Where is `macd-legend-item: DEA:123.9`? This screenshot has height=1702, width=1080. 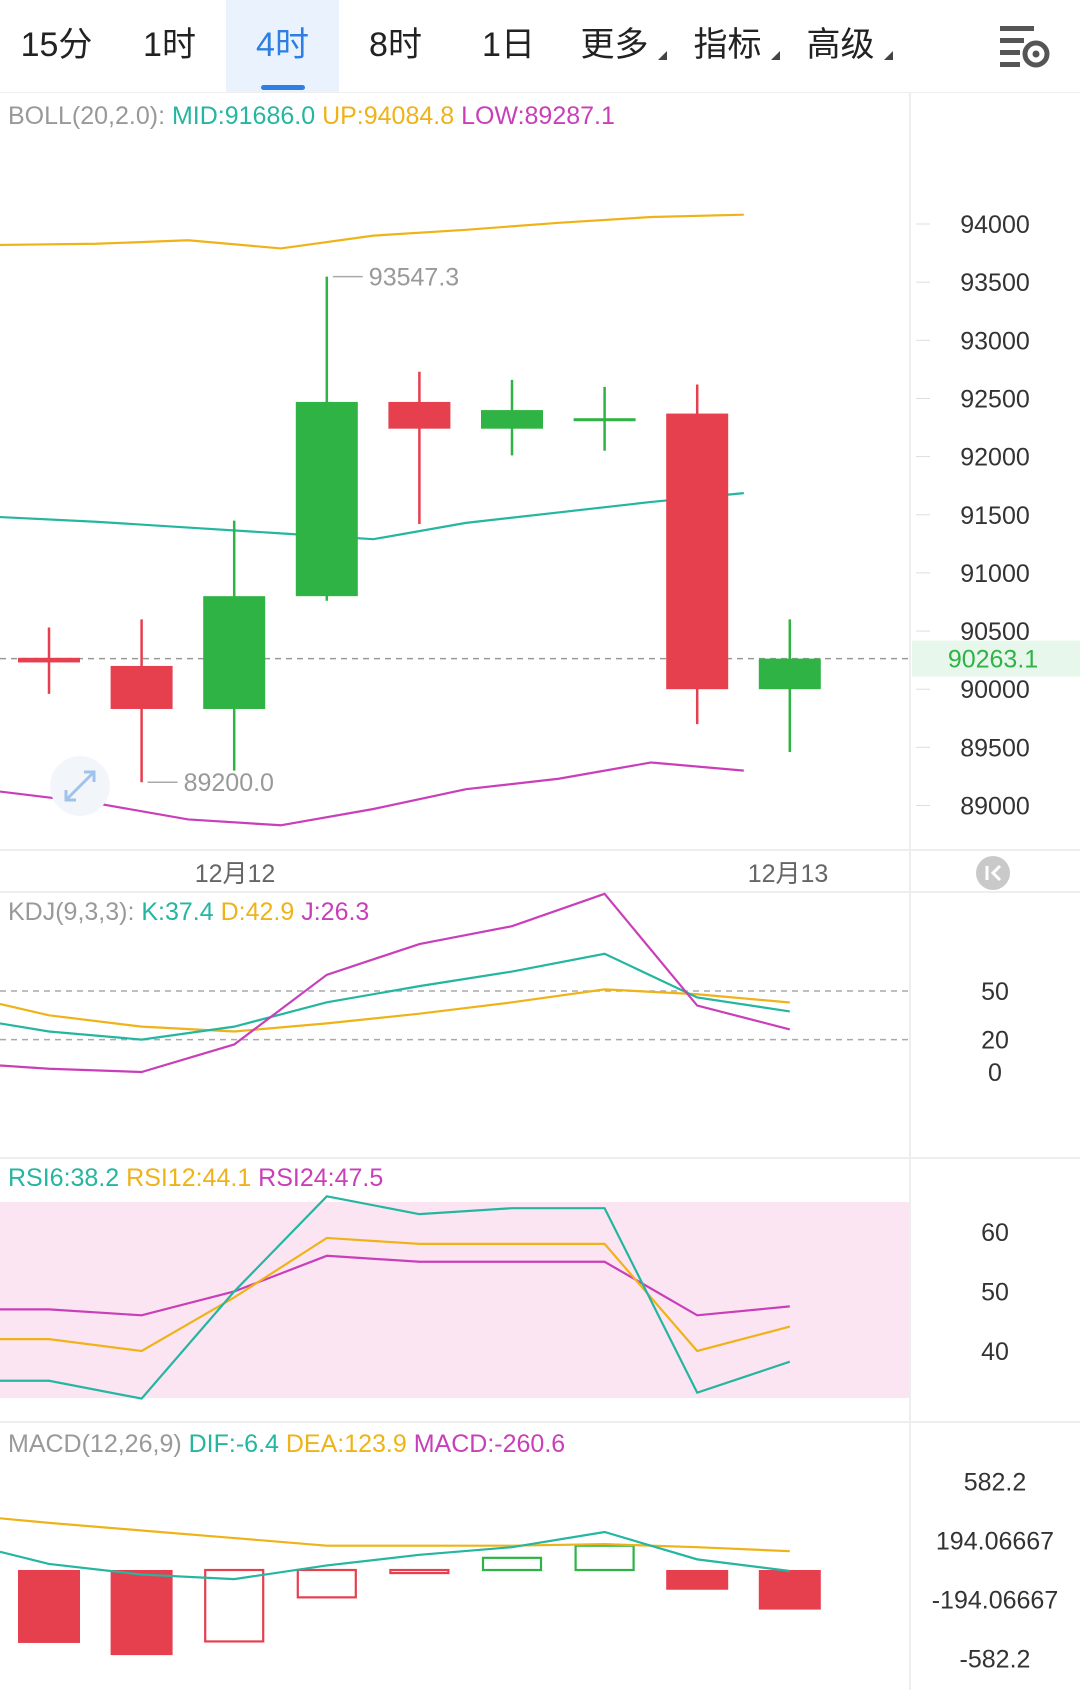 macd-legend-item: DEA:123.9 is located at coordinates (343, 1444).